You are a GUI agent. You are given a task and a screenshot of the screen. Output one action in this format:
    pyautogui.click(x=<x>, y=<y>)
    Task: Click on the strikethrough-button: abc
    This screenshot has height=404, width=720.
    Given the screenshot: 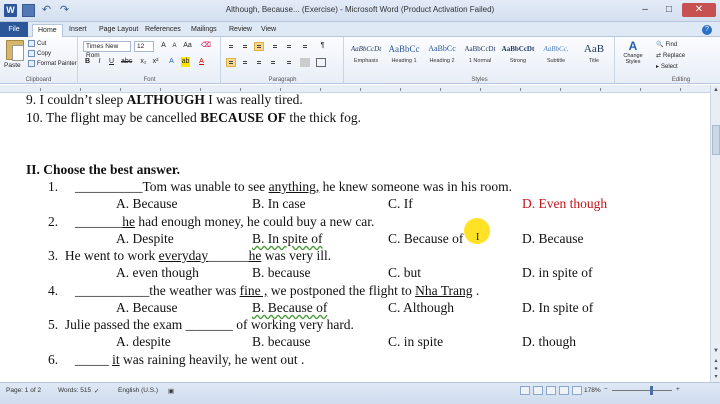 What is the action you would take?
    pyautogui.click(x=126, y=62)
    